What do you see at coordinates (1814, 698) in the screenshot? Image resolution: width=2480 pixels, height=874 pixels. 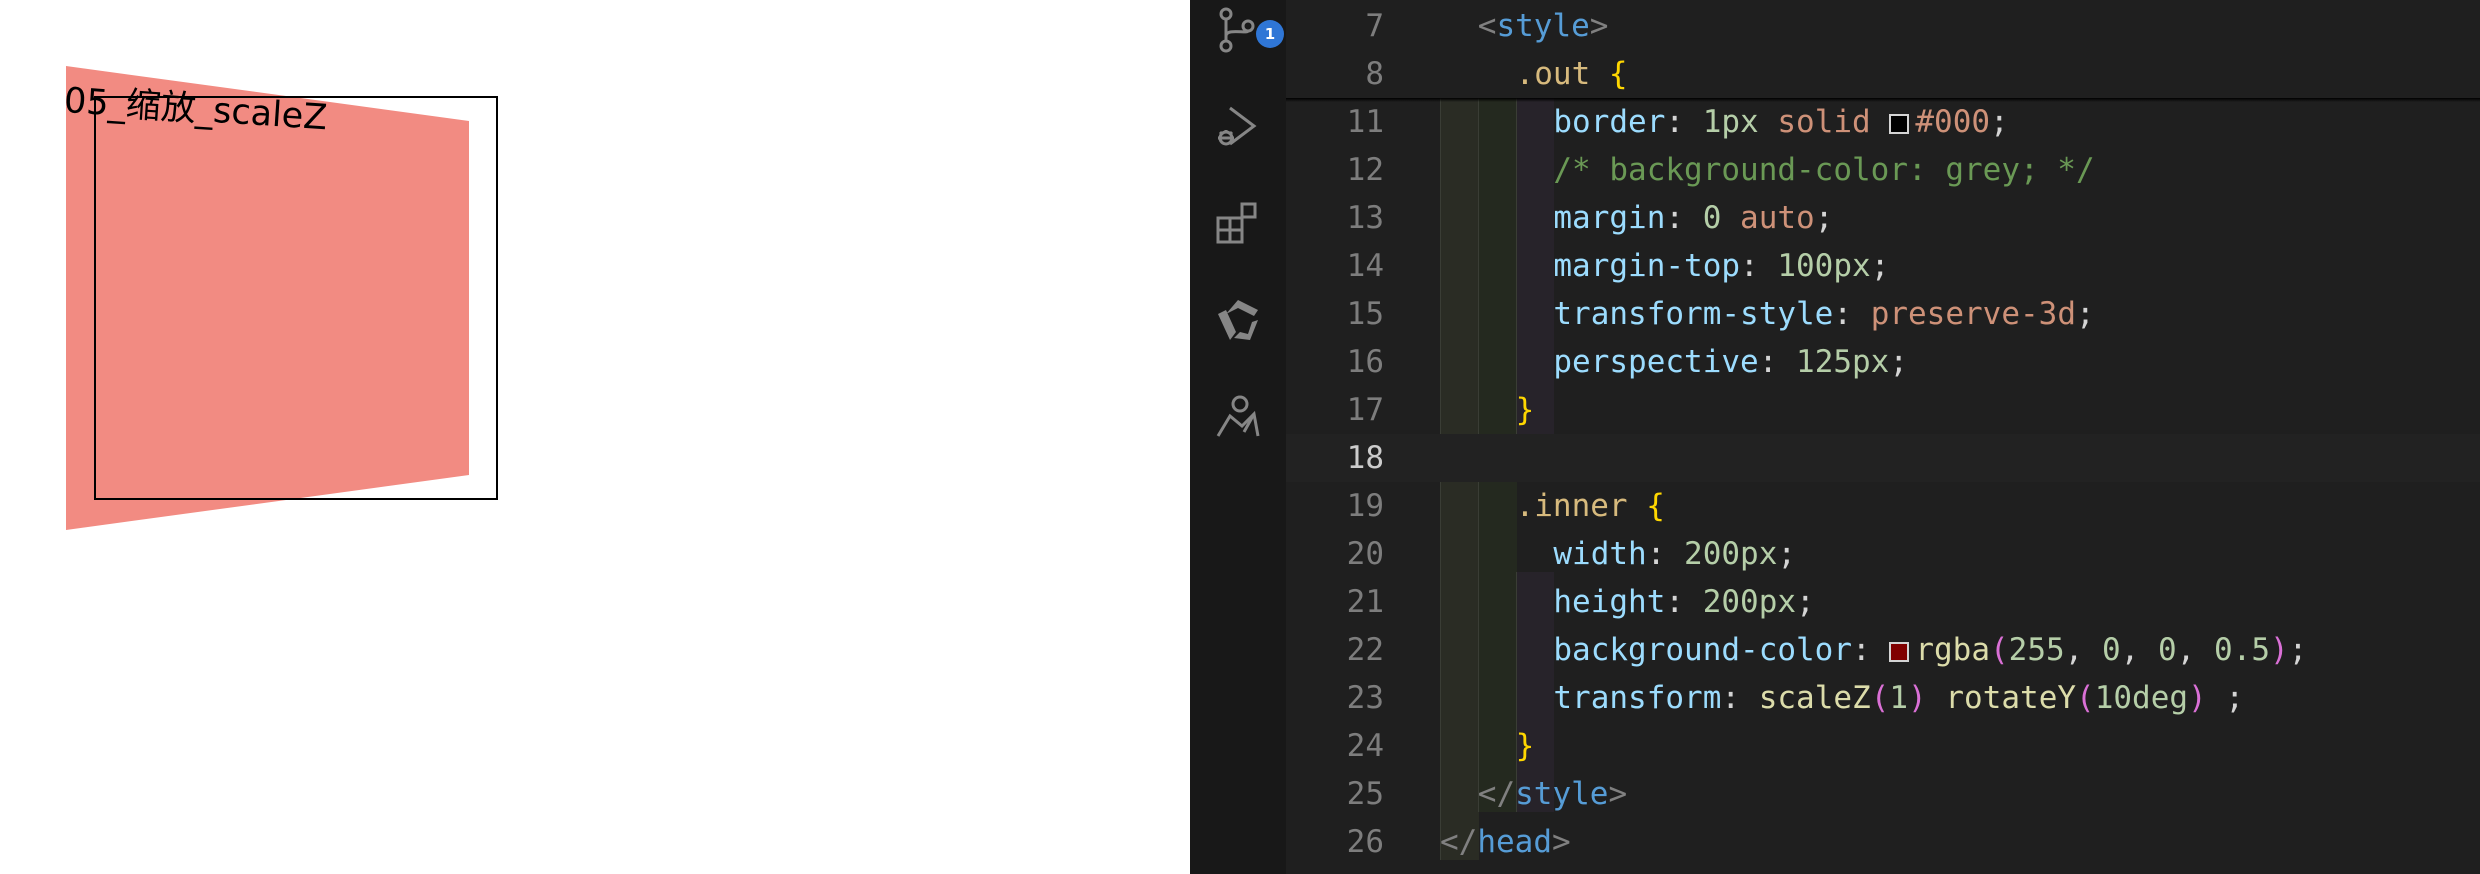 I see `code-token: scaleZ` at bounding box center [1814, 698].